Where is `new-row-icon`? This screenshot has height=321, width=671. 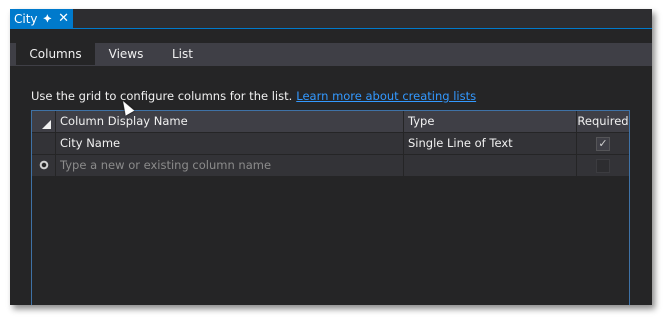 new-row-icon is located at coordinates (43, 165).